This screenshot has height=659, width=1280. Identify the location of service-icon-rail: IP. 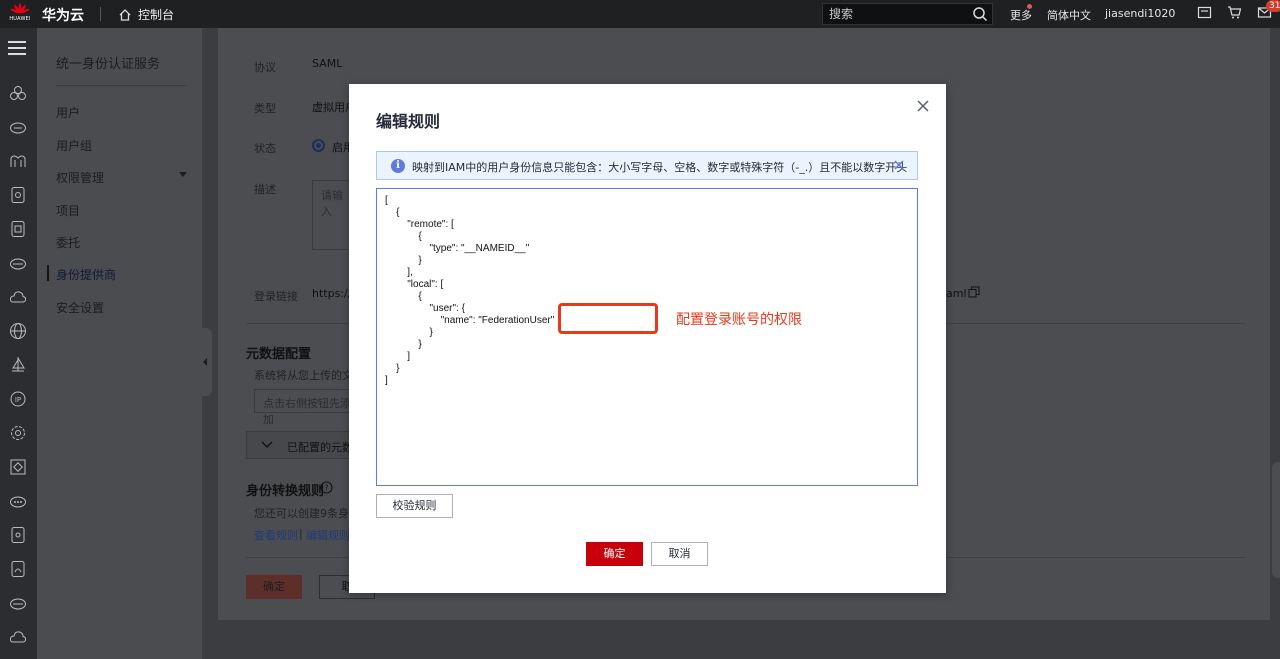
(18, 343).